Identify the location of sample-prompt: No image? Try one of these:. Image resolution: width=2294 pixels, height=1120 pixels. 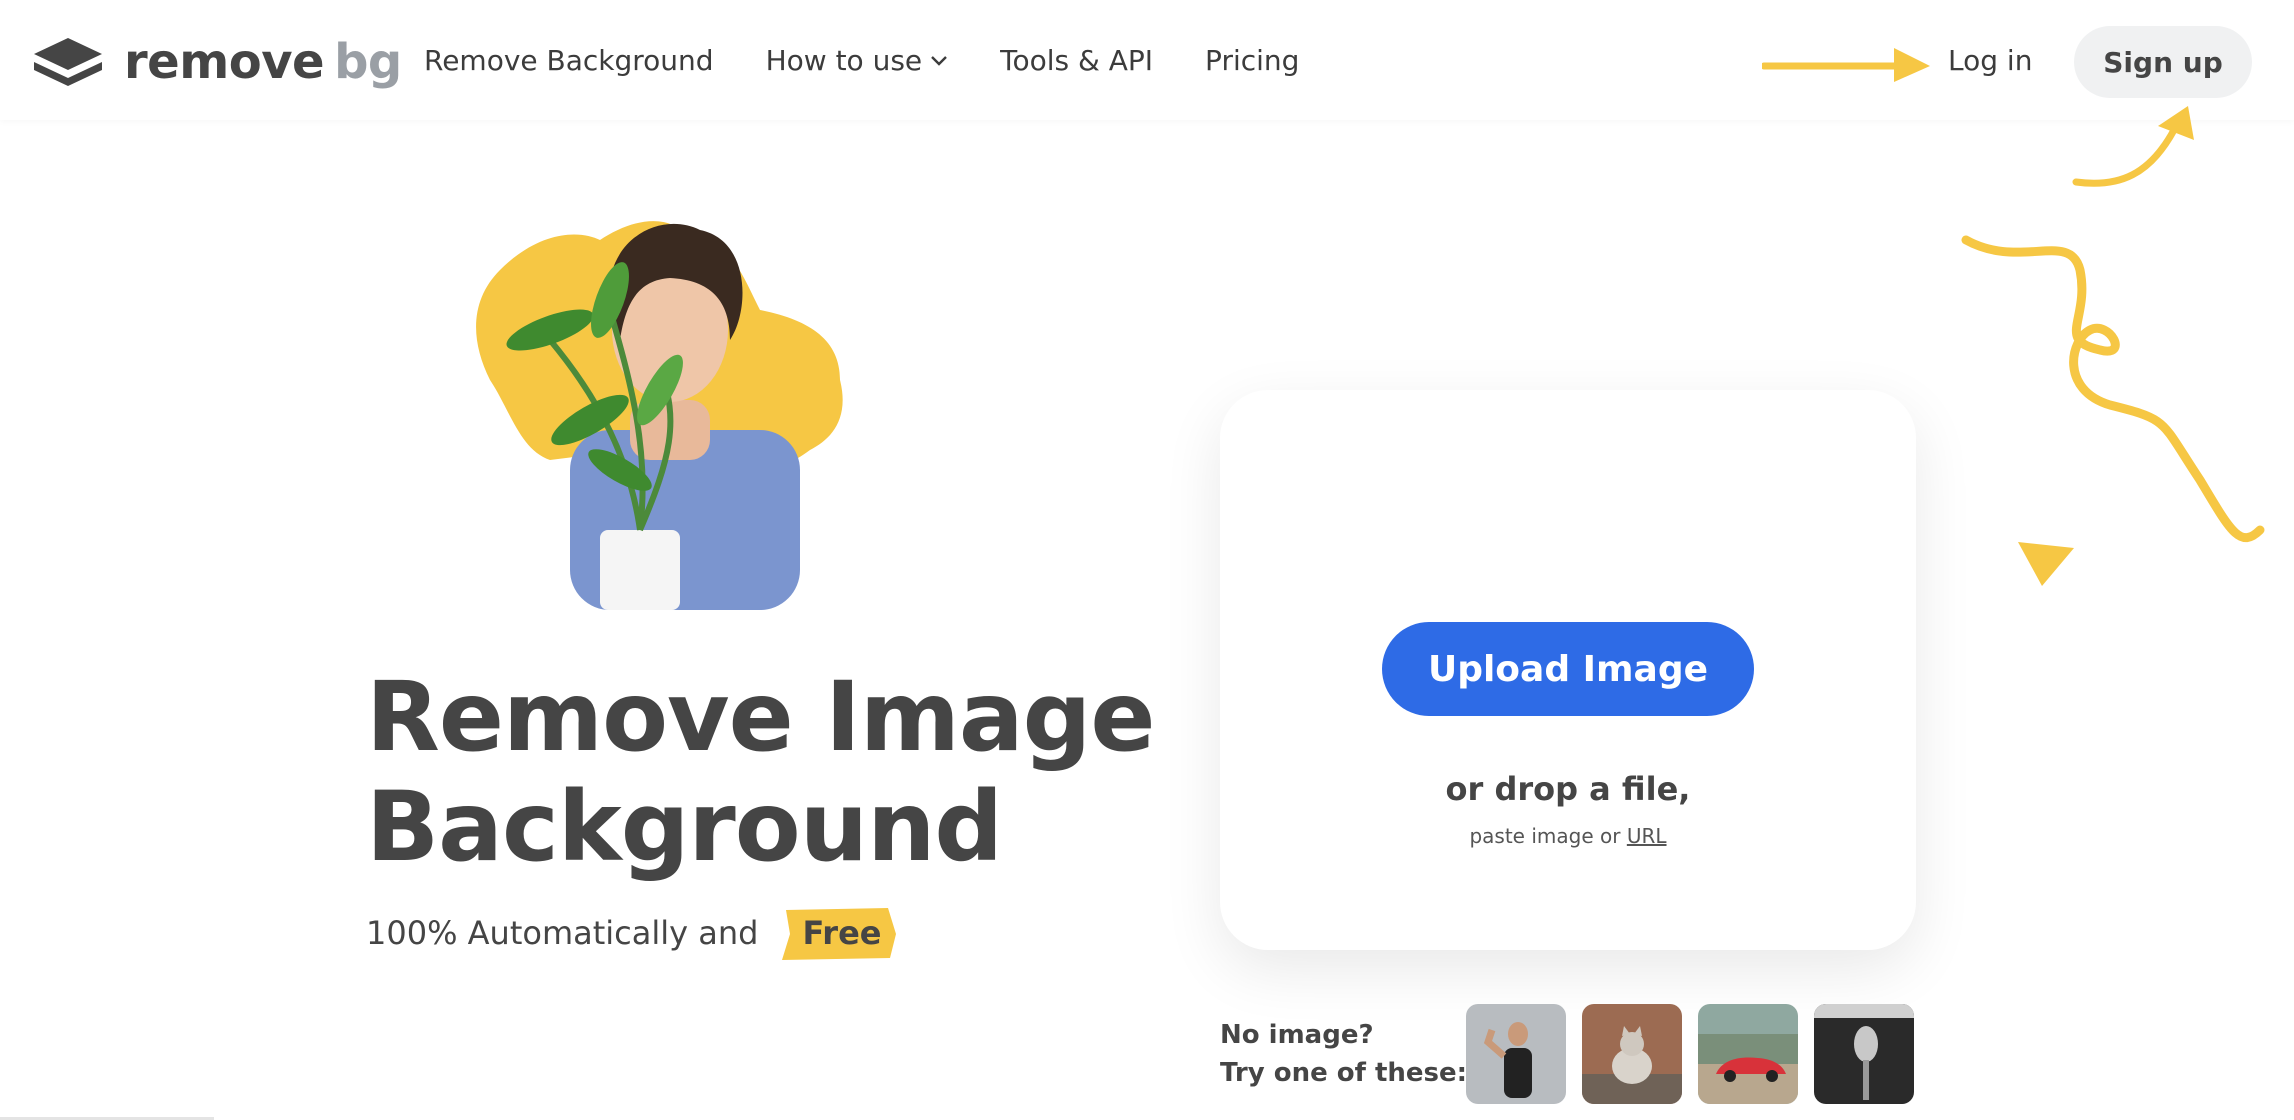
(1344, 1054).